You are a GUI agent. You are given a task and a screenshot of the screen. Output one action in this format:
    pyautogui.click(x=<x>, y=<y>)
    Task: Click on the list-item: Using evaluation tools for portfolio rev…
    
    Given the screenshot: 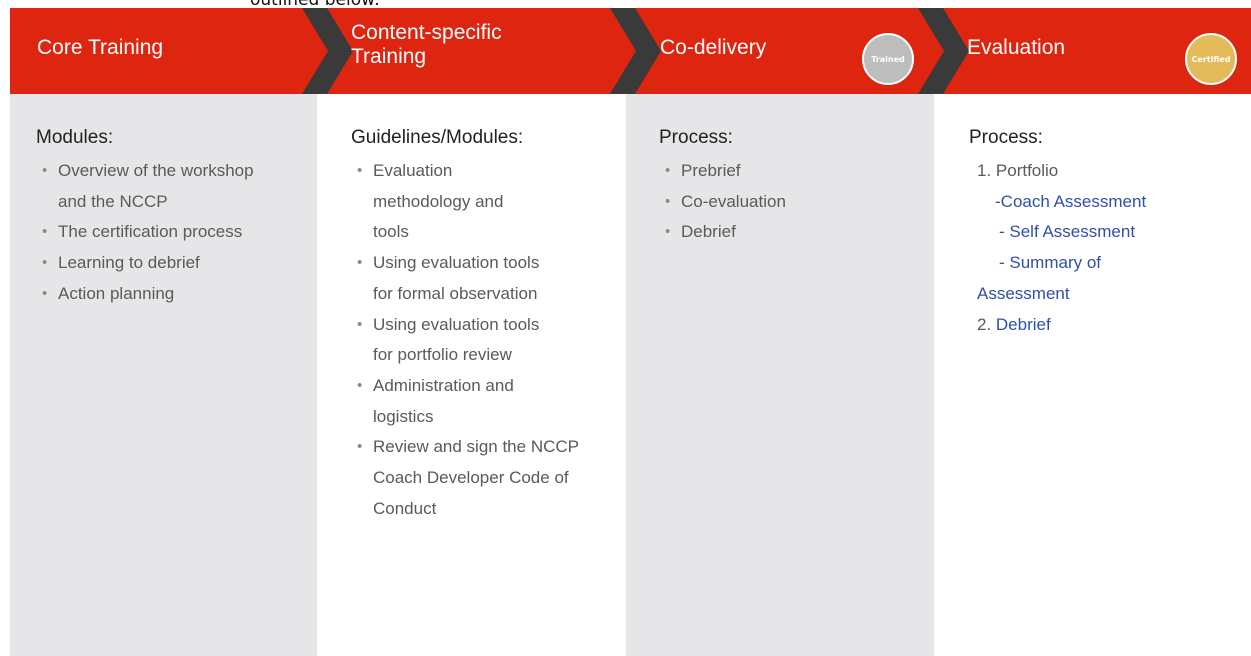 What is the action you would take?
    pyautogui.click(x=448, y=340)
    